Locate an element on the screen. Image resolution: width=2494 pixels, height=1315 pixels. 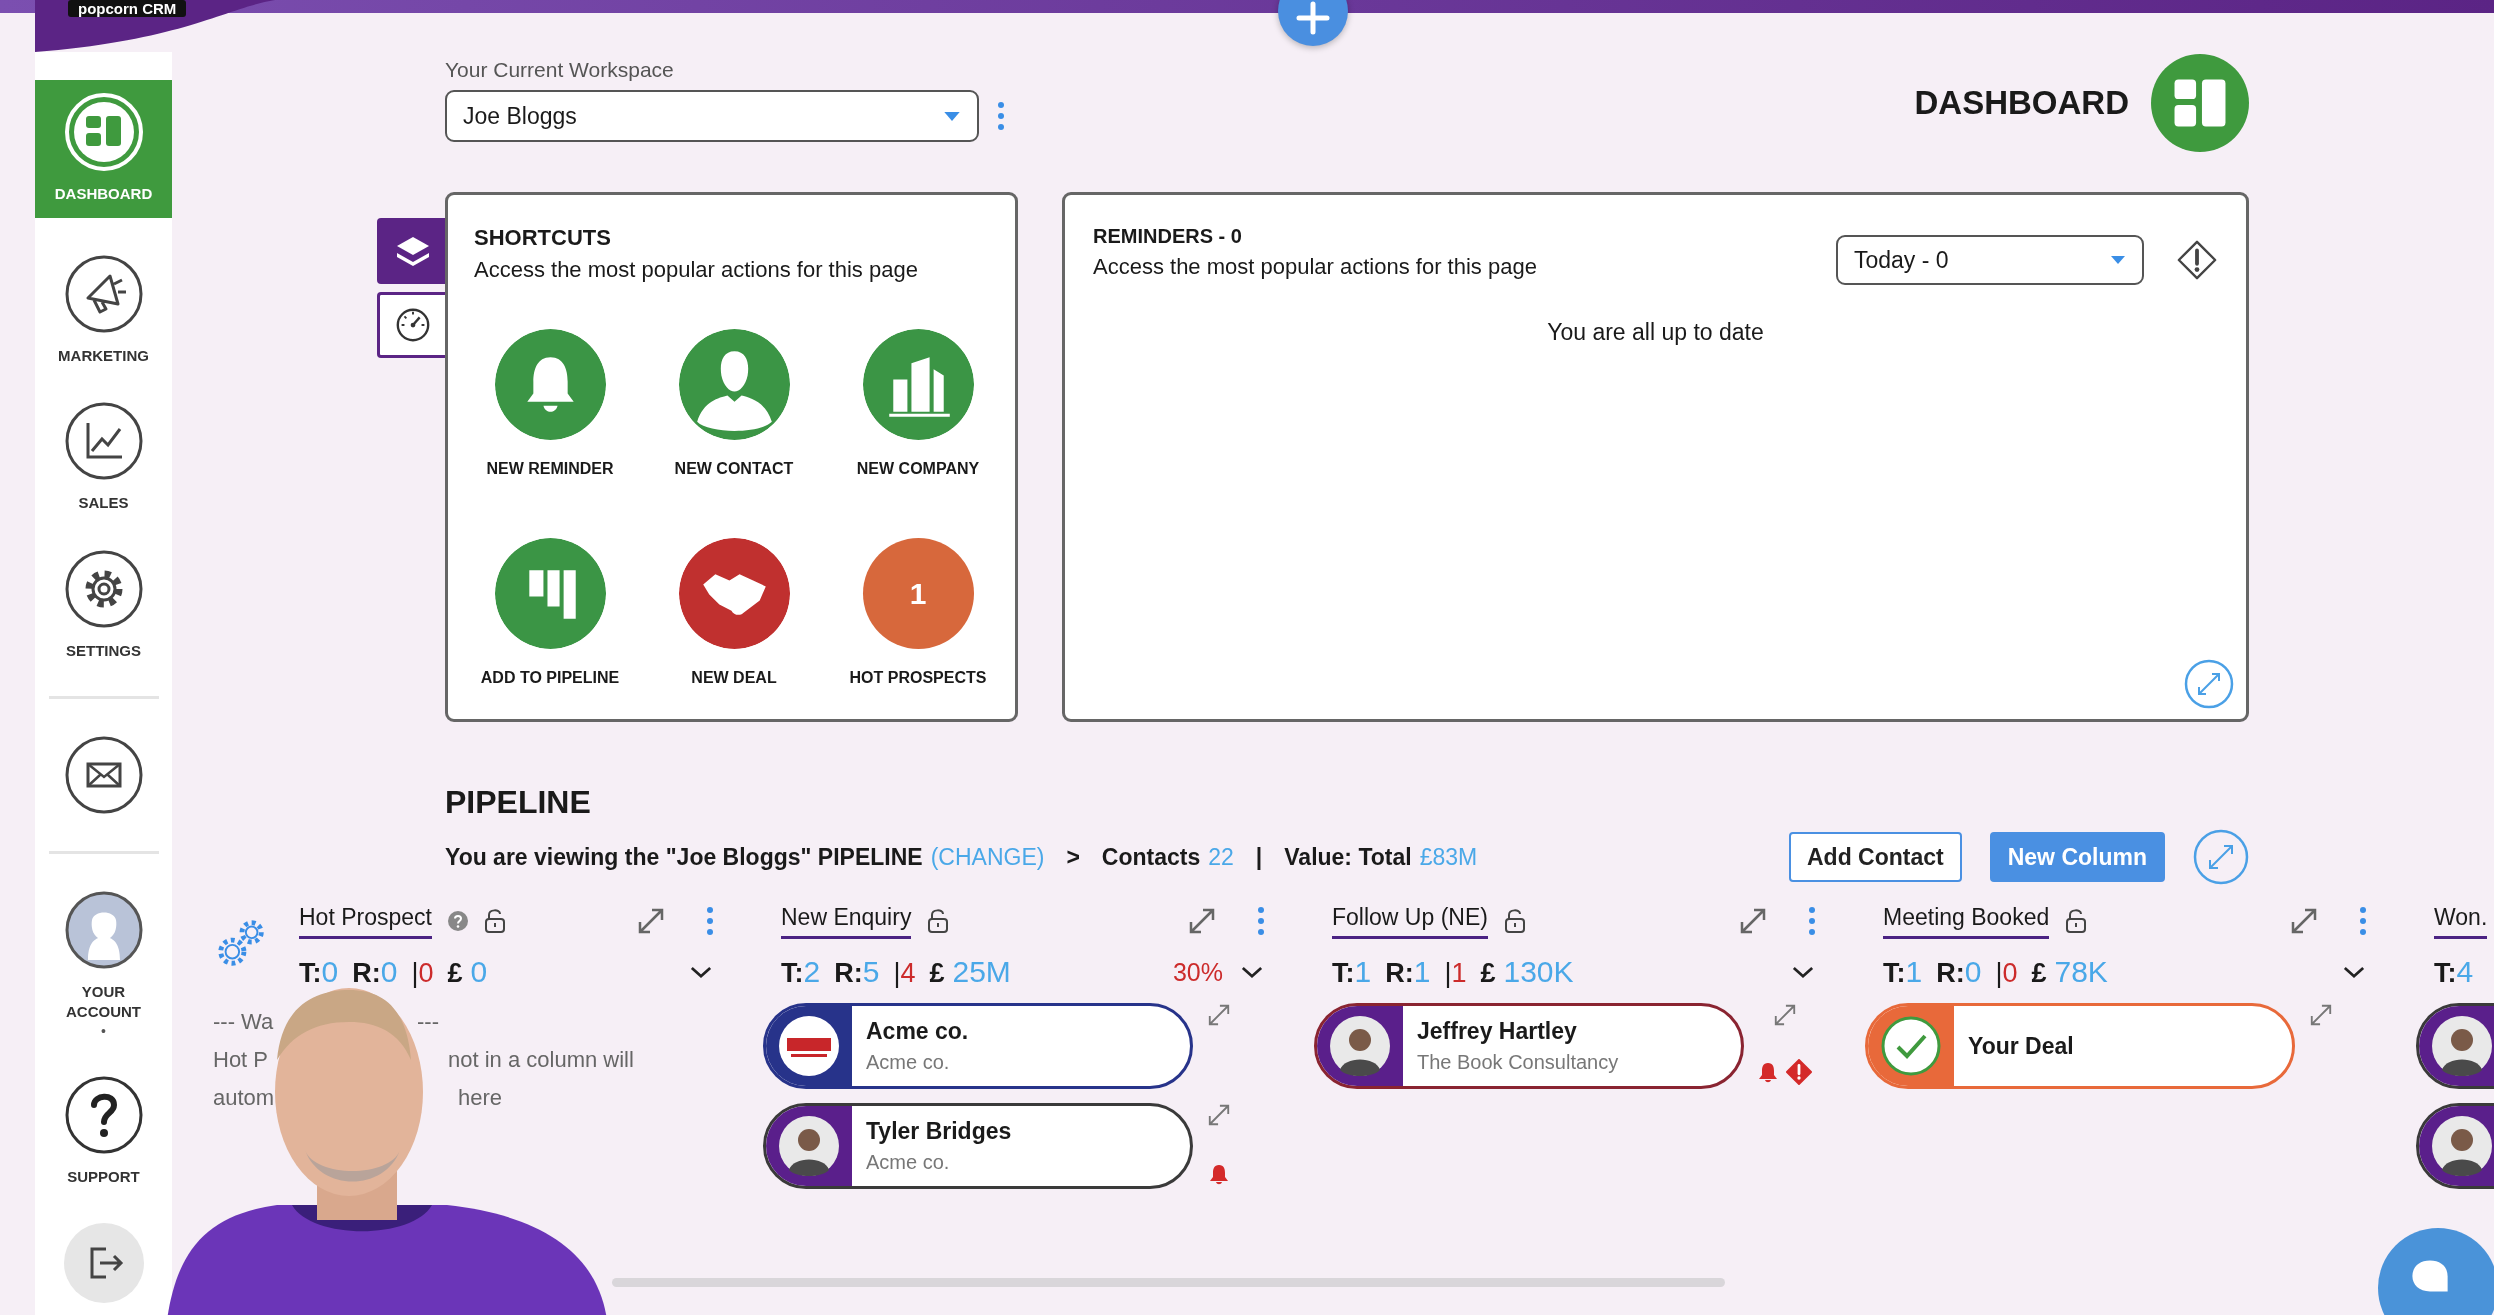
page-title: DASHBOARD is located at coordinates (2021, 103).